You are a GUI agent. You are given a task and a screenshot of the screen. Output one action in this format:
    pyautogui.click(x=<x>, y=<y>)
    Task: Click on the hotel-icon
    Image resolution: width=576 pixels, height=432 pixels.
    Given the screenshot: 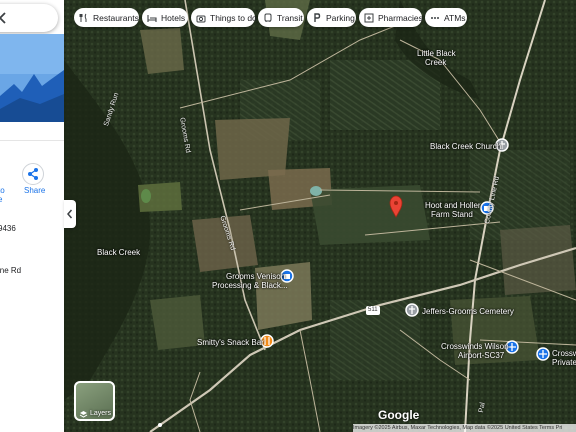 What is the action you would take?
    pyautogui.click(x=152, y=18)
    